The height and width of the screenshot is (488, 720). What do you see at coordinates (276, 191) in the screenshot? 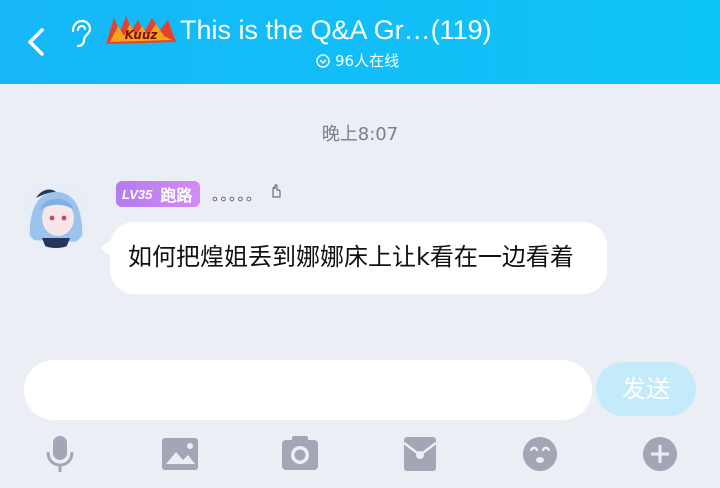
I see `hand-icon` at bounding box center [276, 191].